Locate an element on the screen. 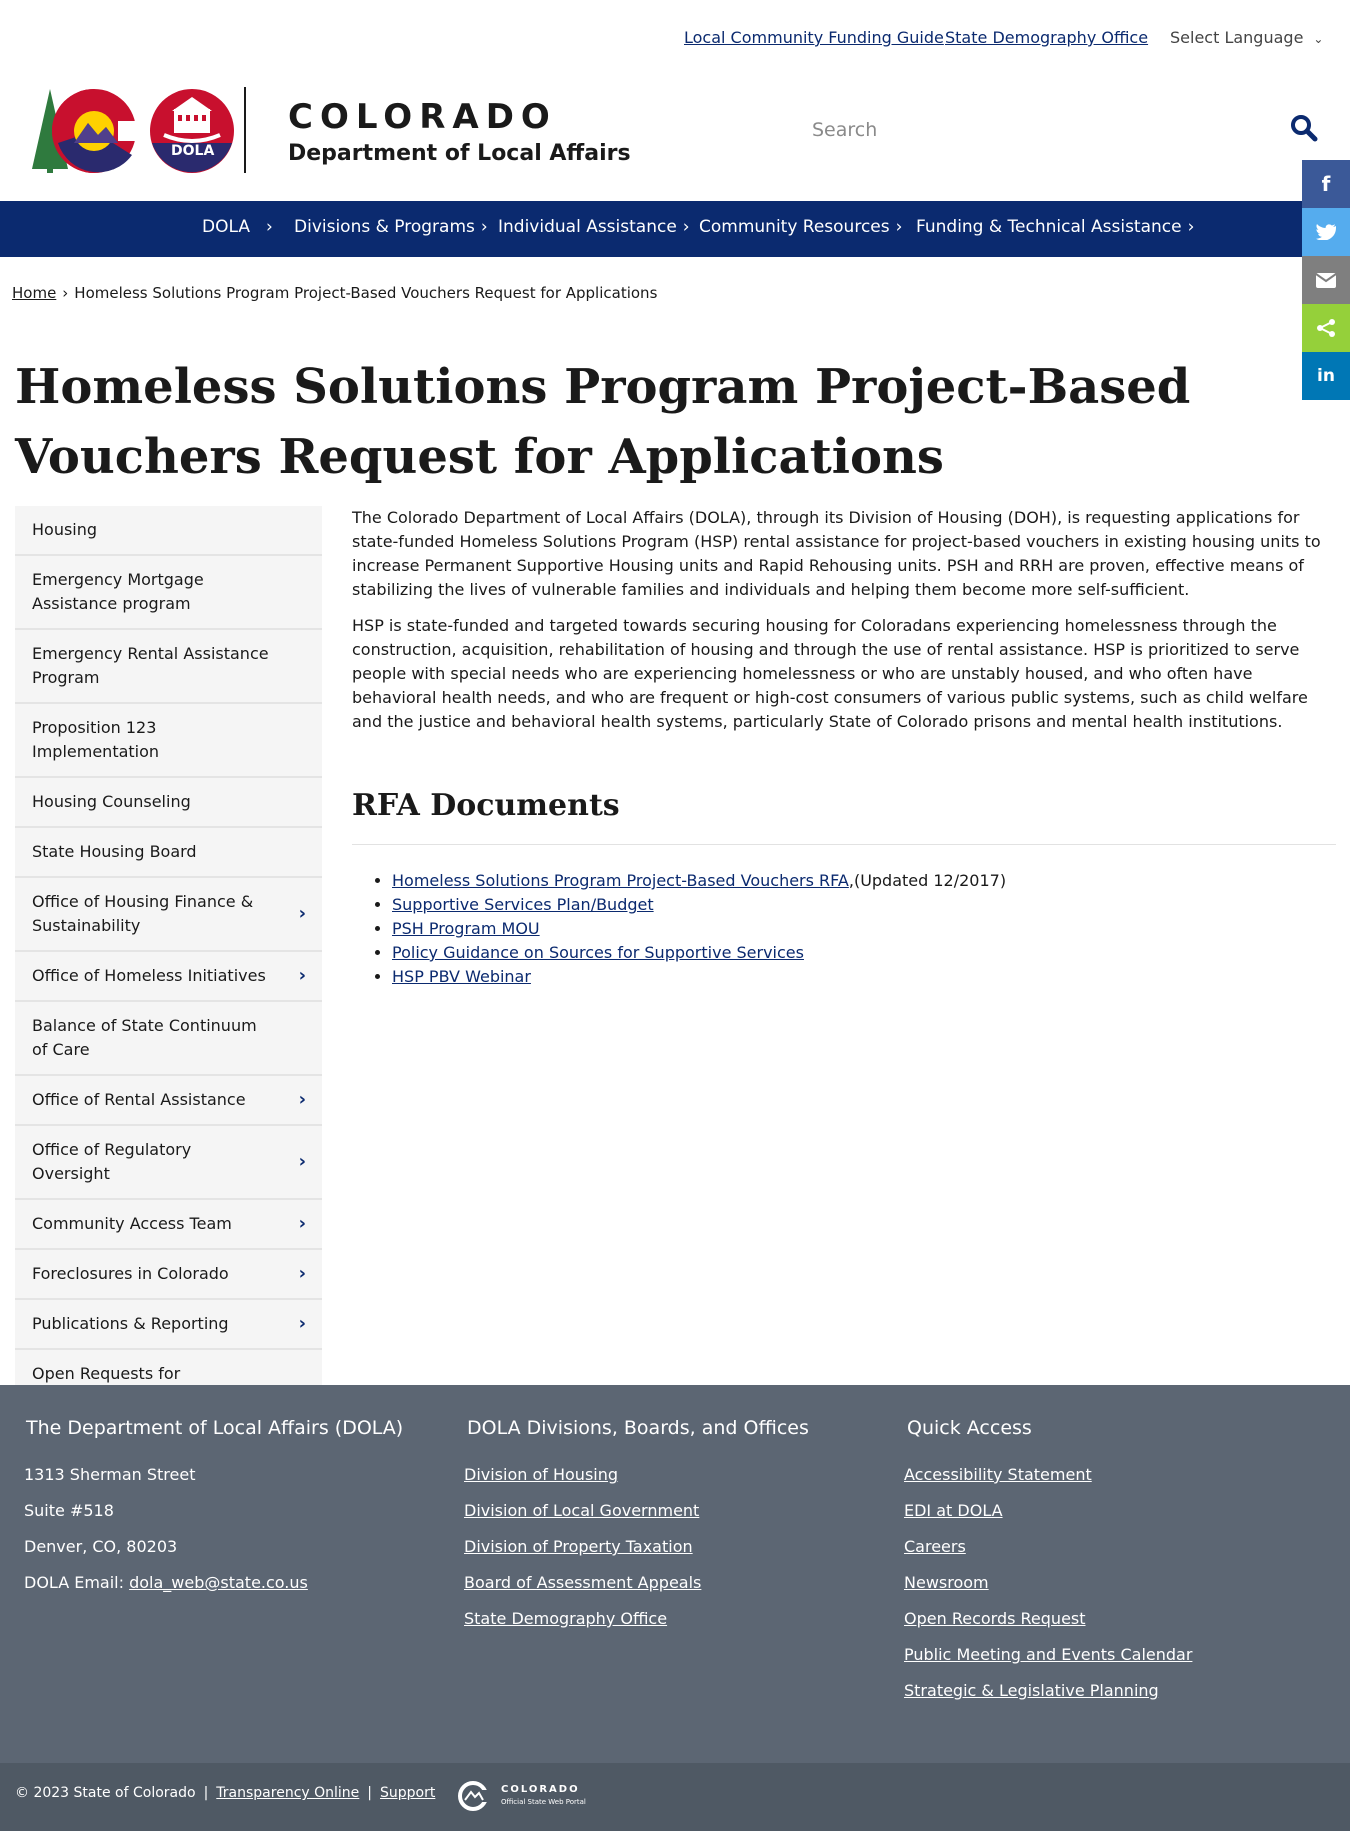  sidenav-item-homeless-initiatives: Office of Homeless Initiatives › is located at coordinates (168, 977).